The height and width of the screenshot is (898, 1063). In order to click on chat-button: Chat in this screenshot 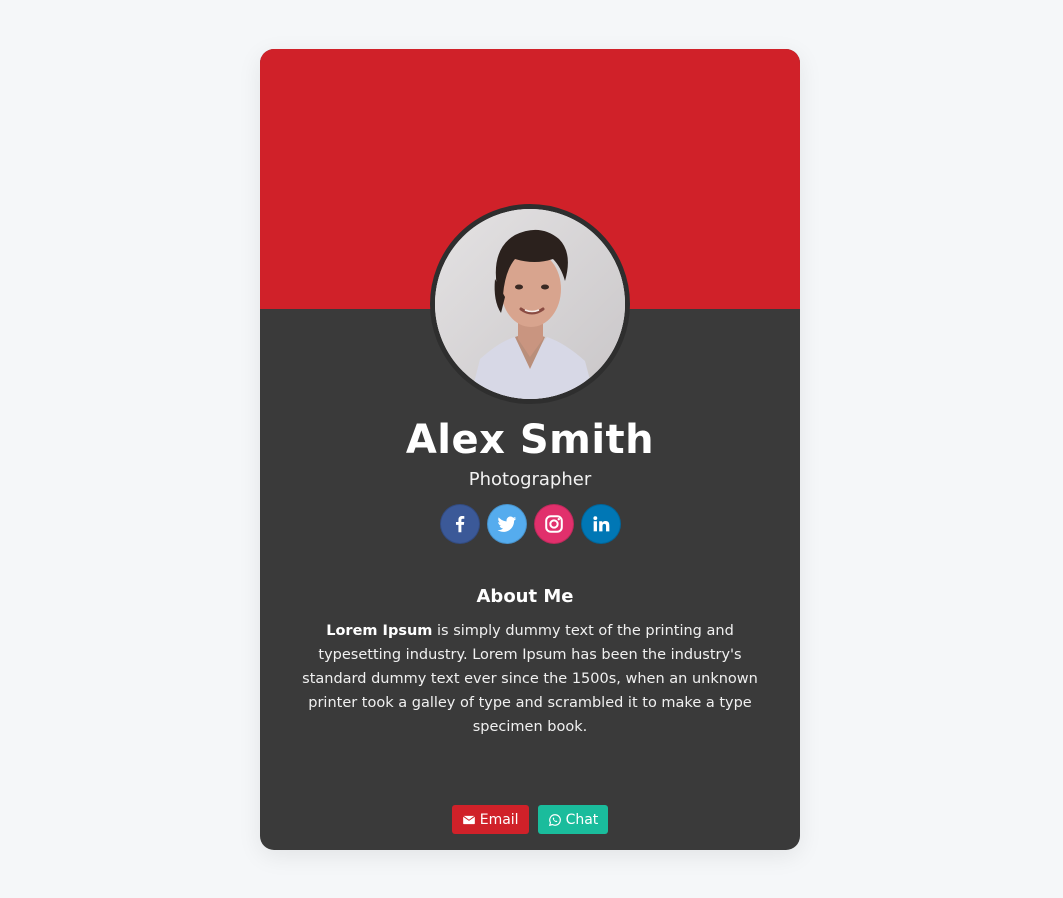, I will do `click(573, 819)`.